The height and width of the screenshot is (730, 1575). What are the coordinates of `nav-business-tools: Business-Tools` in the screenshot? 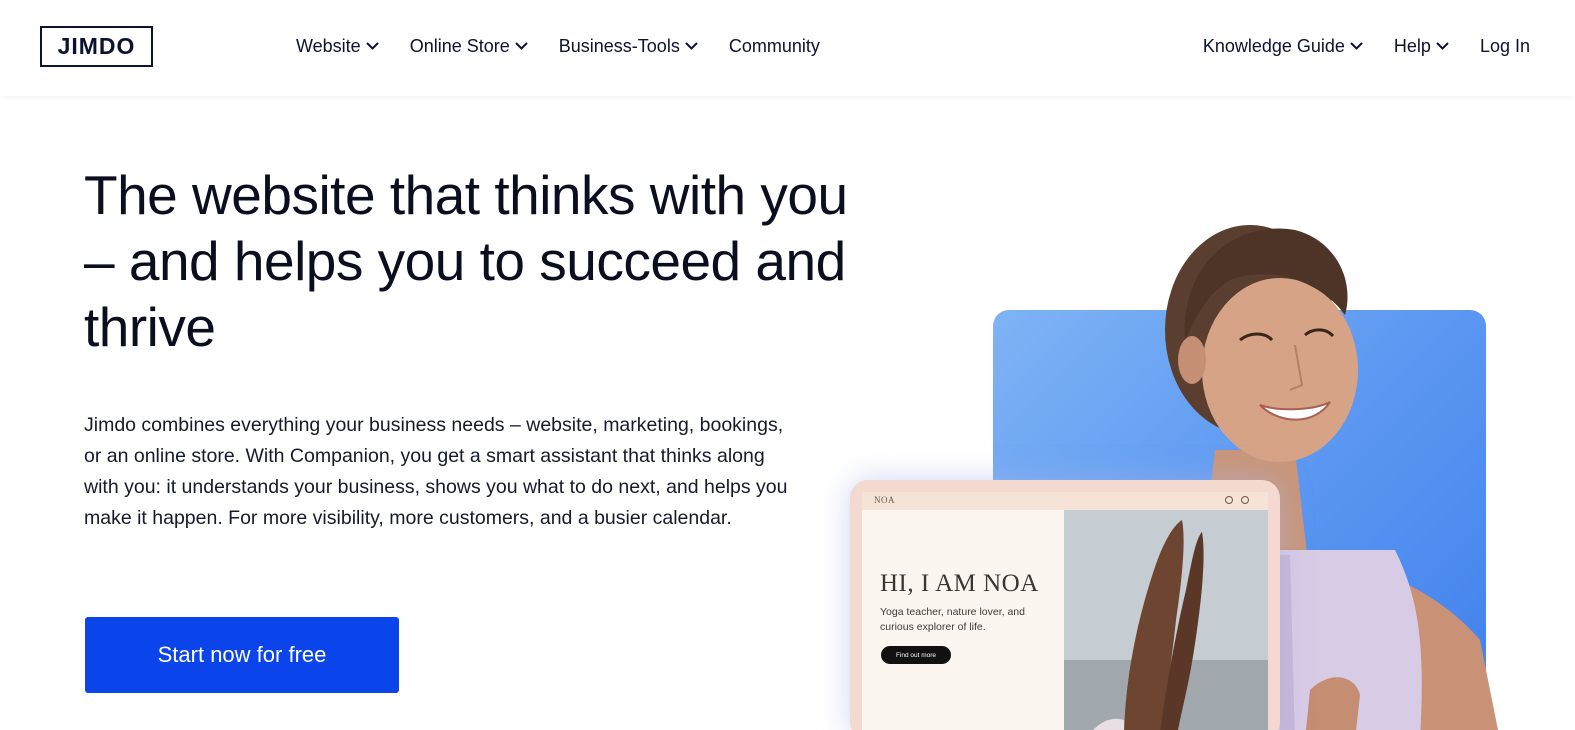 It's located at (629, 46).